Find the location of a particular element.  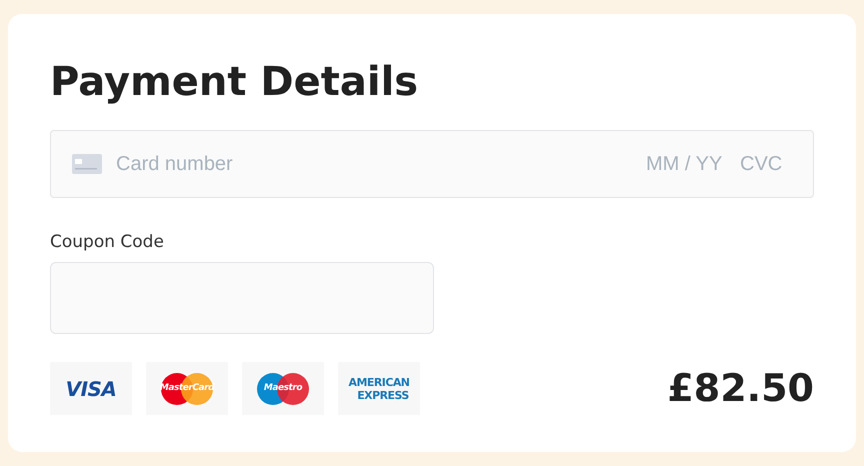

card-input-field: Card number MM / YY CVC is located at coordinates (432, 164).